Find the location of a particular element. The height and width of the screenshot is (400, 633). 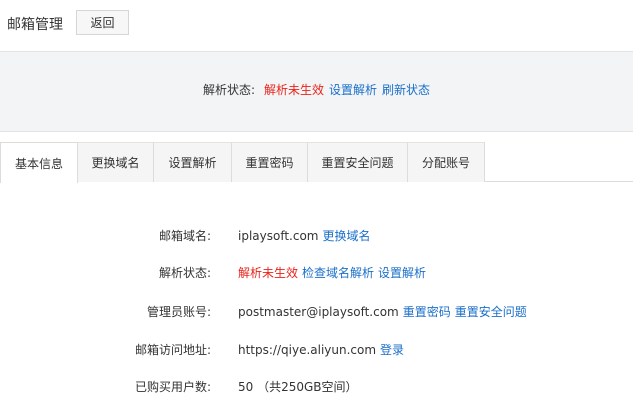

tab-change-domain: 更换域名 is located at coordinates (116, 162).